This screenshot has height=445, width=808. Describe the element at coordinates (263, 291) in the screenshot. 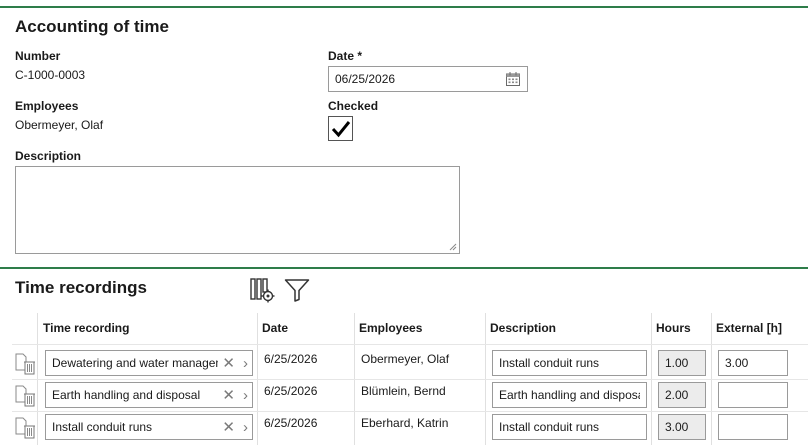

I see `column-settings-icon` at that location.